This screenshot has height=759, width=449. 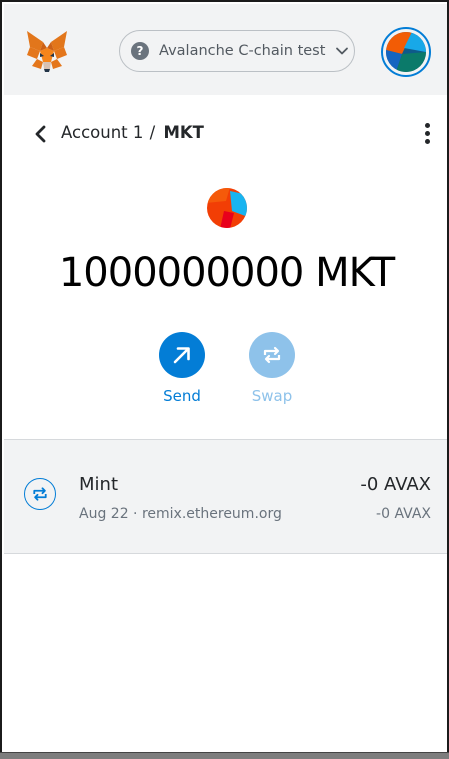 I want to click on app-header: ? Avalanche C-chain test, so click(x=225, y=49).